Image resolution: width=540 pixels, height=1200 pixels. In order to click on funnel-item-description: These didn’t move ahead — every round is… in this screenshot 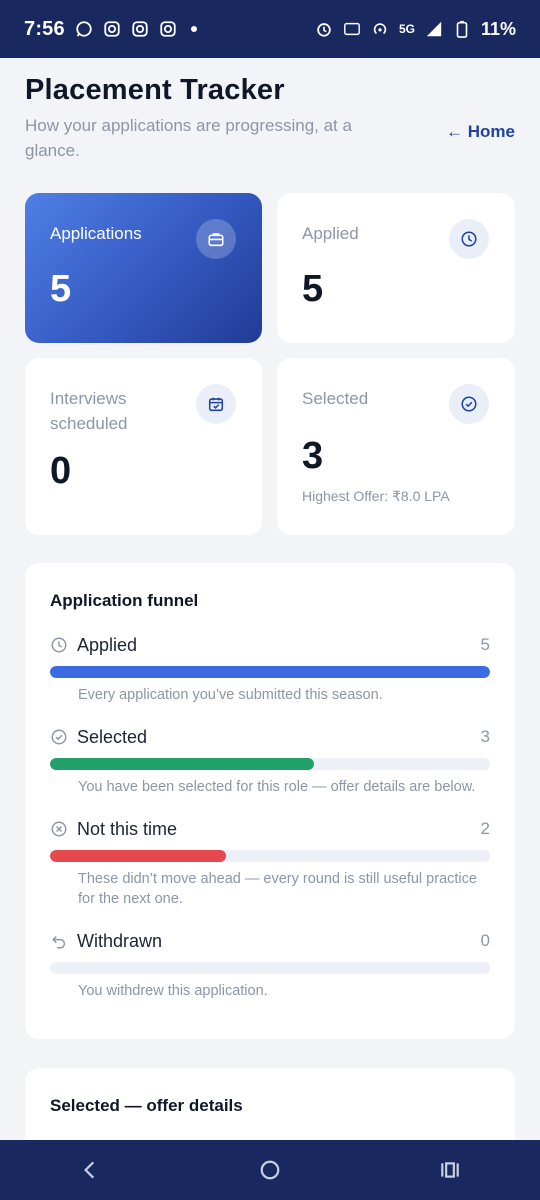, I will do `click(277, 889)`.